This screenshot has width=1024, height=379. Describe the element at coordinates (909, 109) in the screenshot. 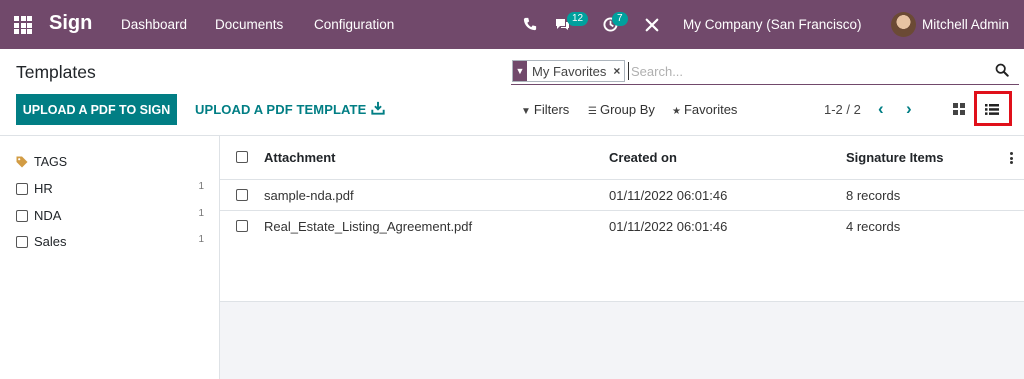

I see `pager-next-button: ›` at that location.